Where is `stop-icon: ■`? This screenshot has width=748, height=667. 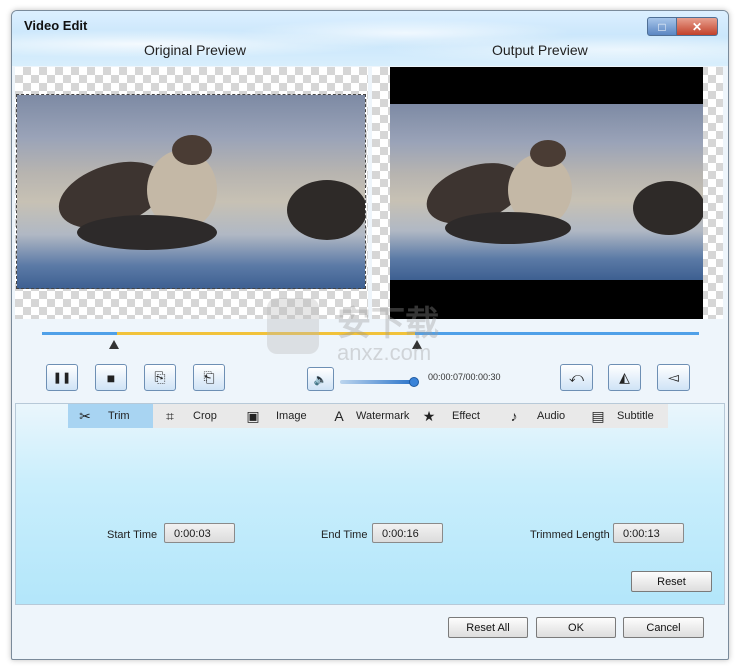
stop-icon: ■ is located at coordinates (111, 377).